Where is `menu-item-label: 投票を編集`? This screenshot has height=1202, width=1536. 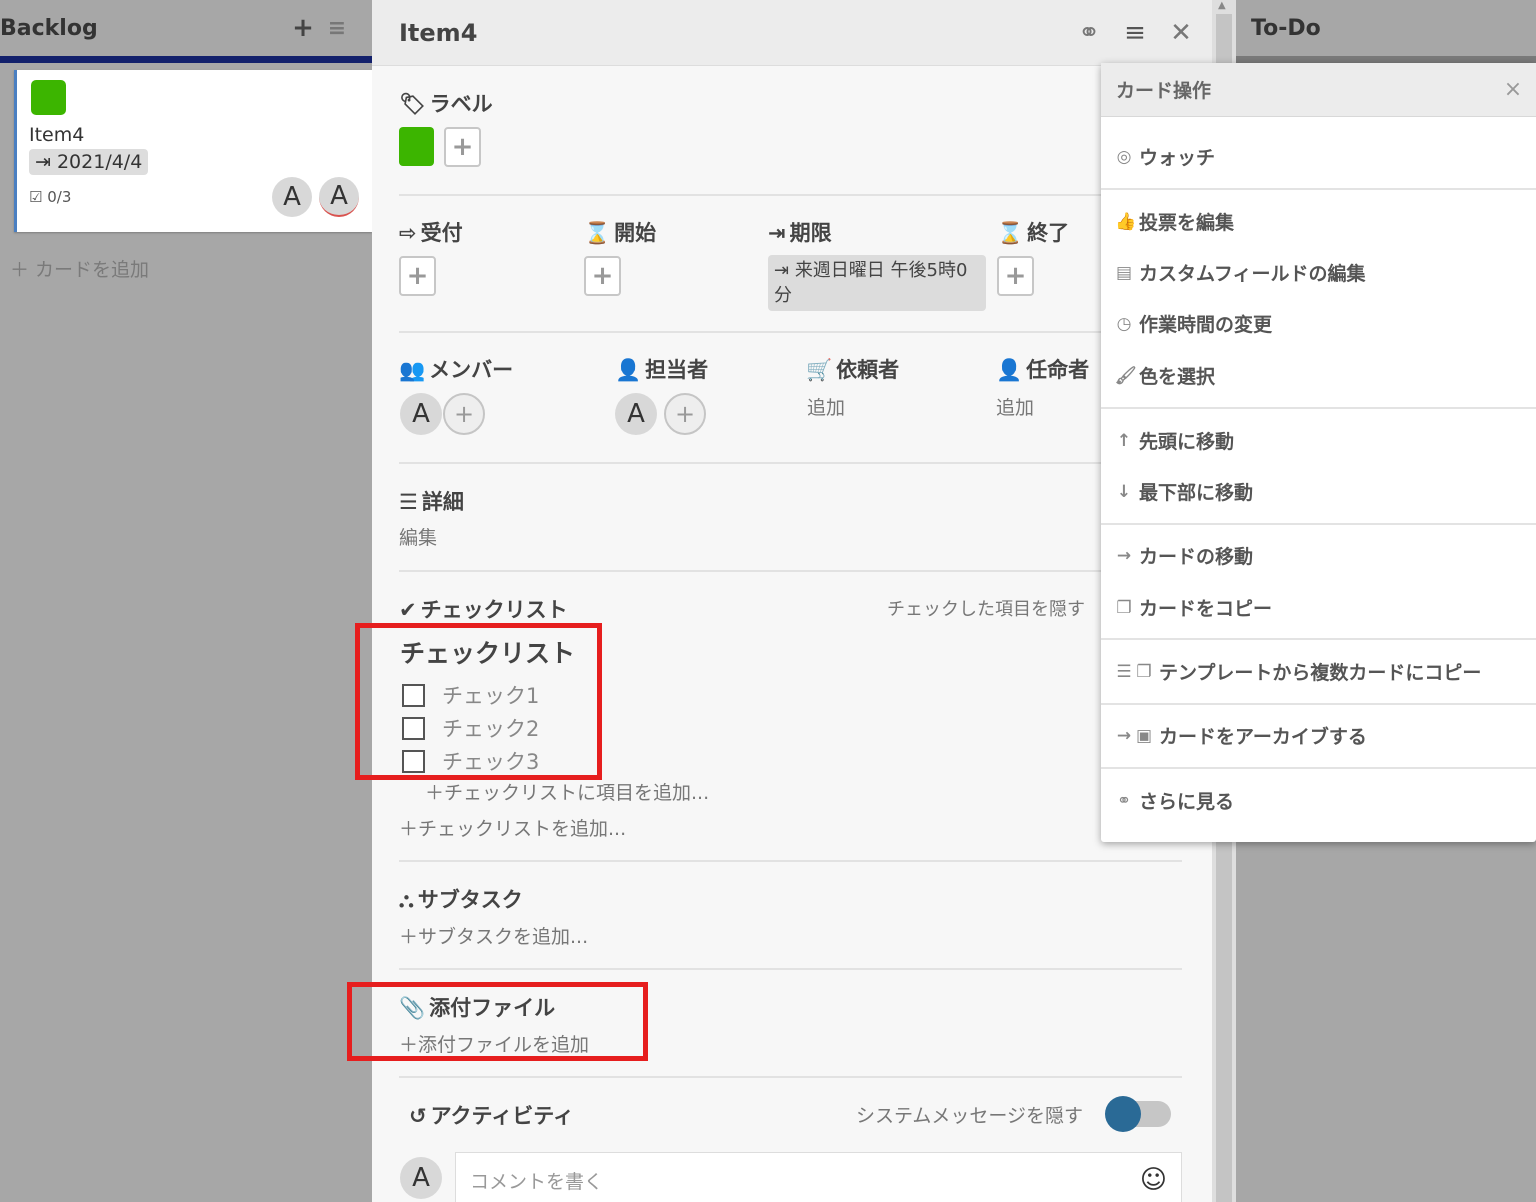
menu-item-label: 投票を編集 is located at coordinates (1187, 223).